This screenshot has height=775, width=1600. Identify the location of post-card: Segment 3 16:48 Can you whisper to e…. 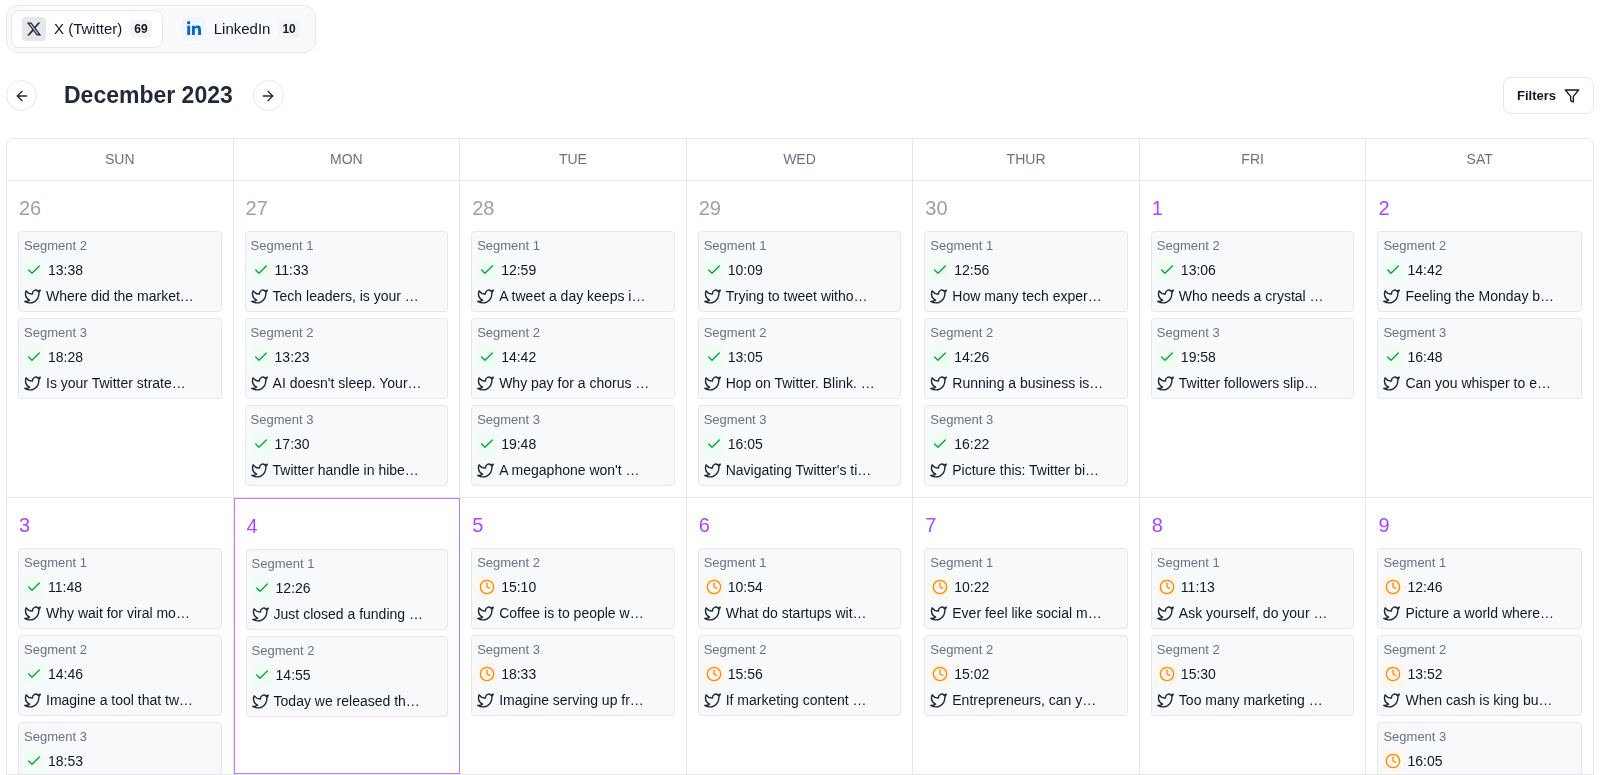
(1479, 358).